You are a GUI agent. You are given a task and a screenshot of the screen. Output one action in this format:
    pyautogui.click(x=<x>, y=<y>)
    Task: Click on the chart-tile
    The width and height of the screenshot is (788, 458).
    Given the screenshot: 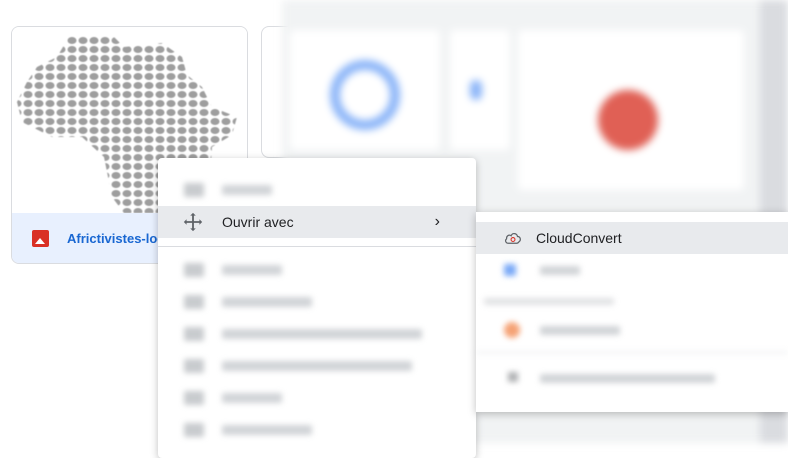 What is the action you would take?
    pyautogui.click(x=365, y=90)
    